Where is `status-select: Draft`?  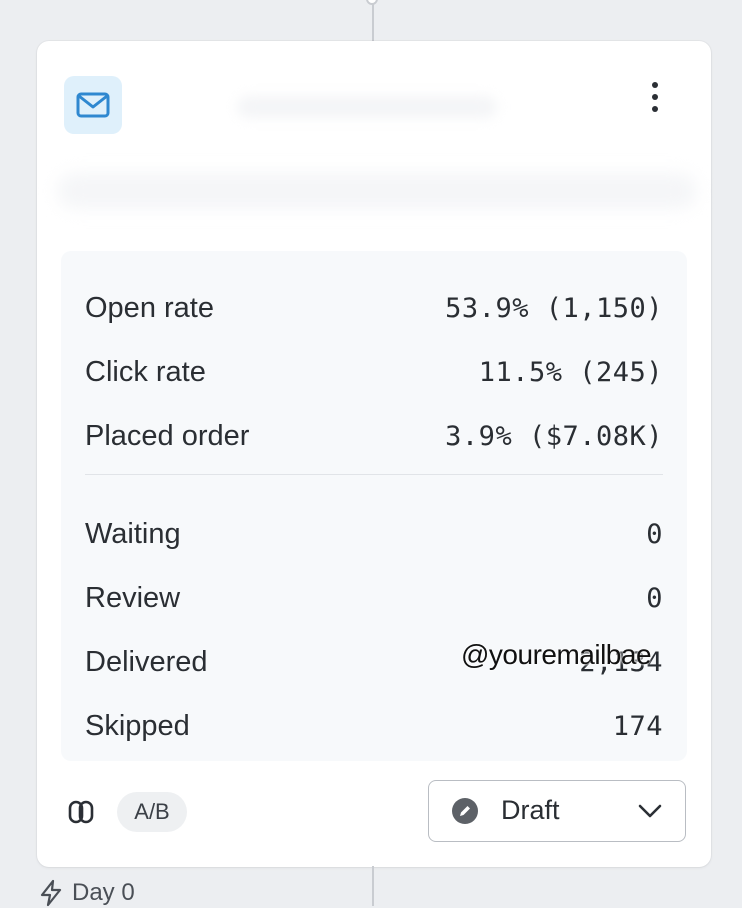
status-select: Draft is located at coordinates (557, 811).